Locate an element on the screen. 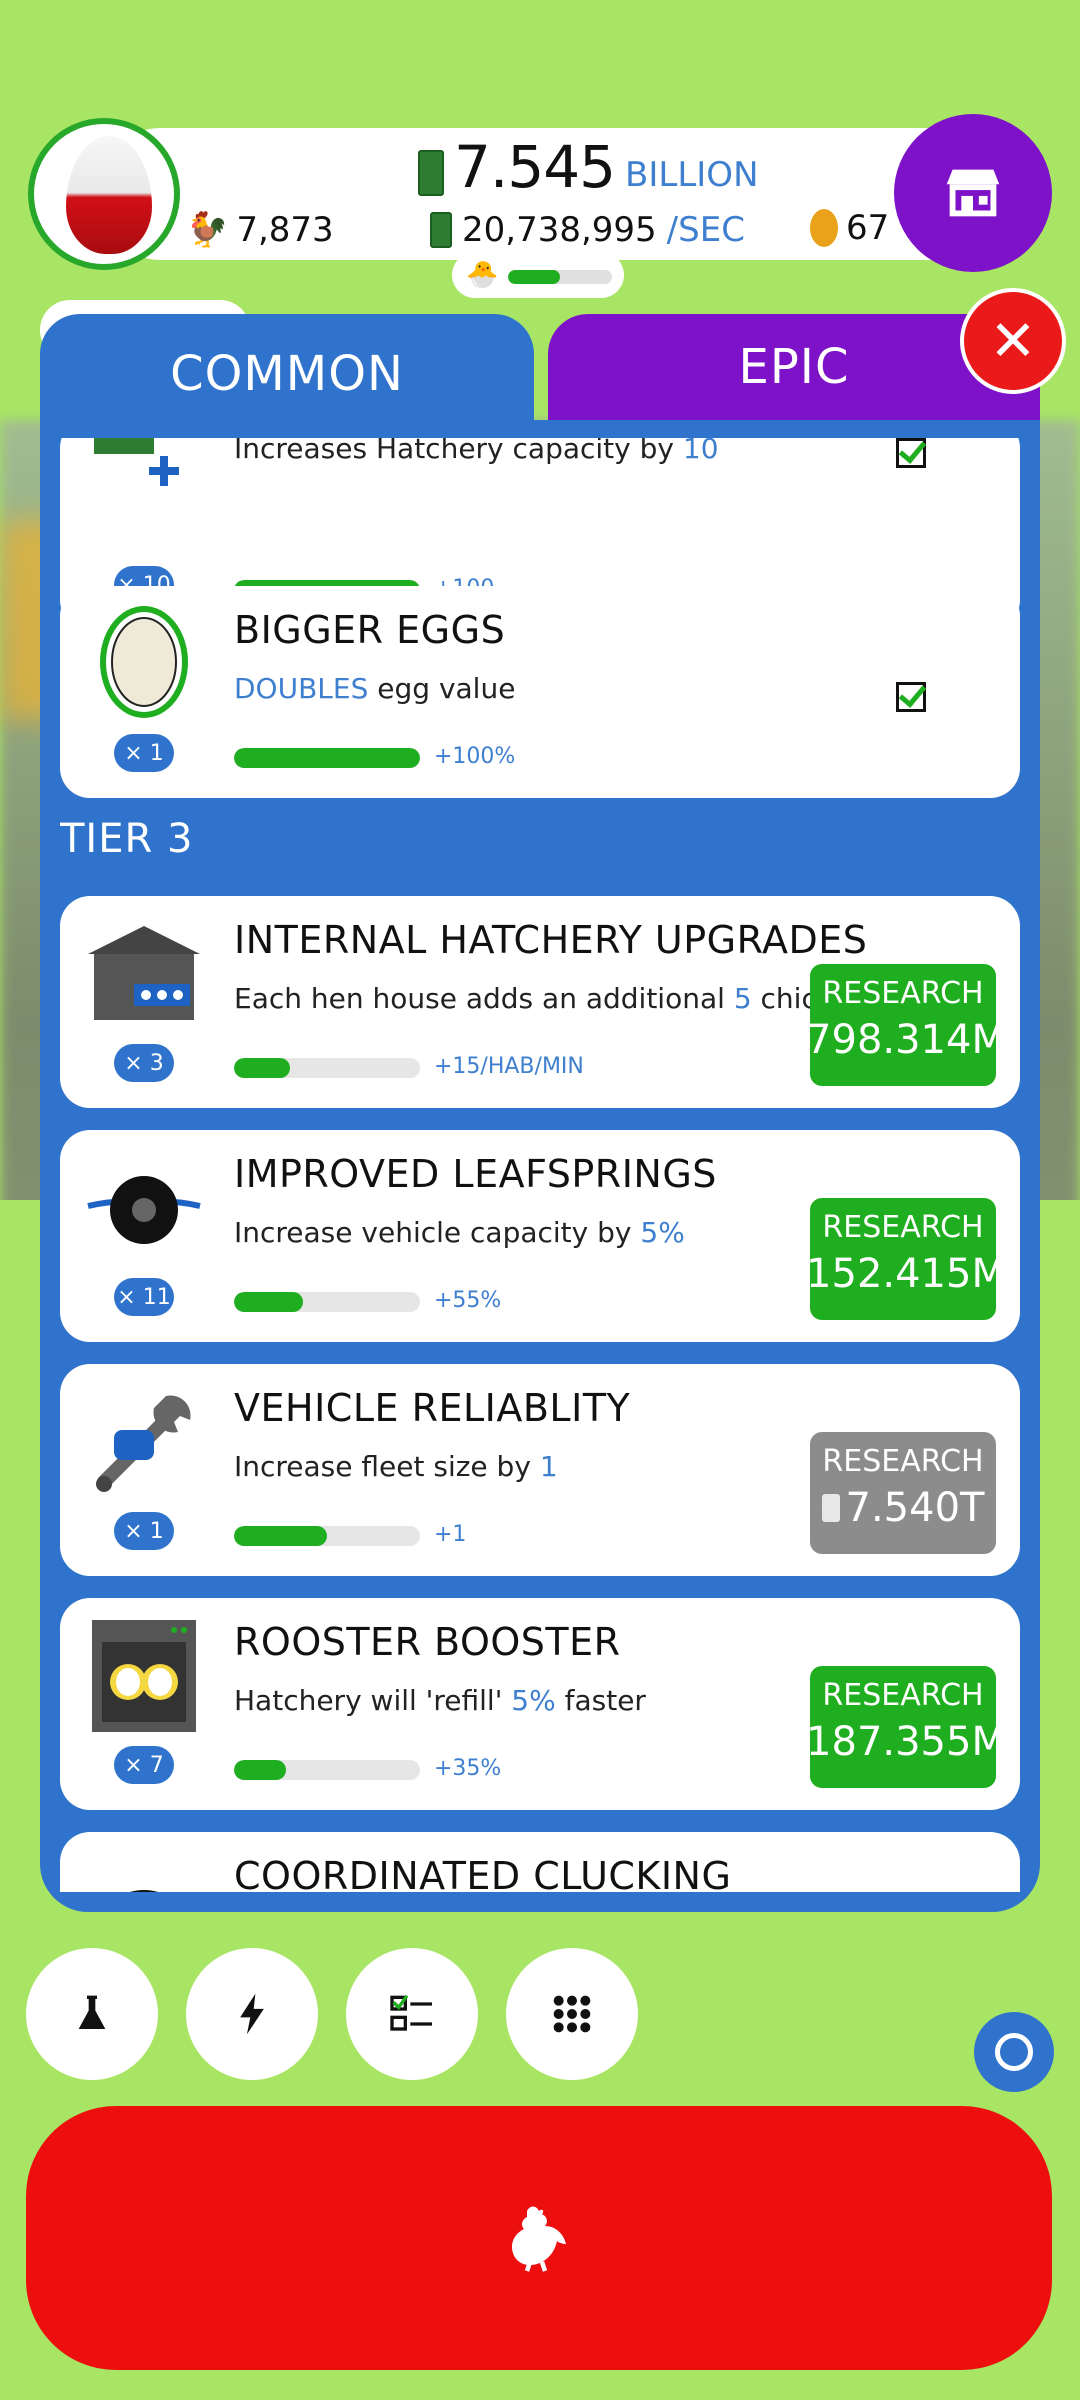 Image resolution: width=1080 pixels, height=2400 pixels. close-icon: ✕ is located at coordinates (1013, 341).